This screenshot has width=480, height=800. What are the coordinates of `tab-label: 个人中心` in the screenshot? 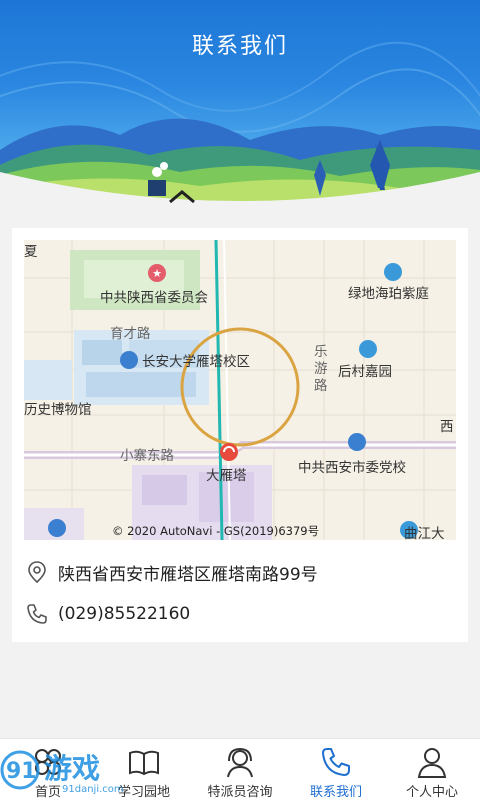 It's located at (431, 792).